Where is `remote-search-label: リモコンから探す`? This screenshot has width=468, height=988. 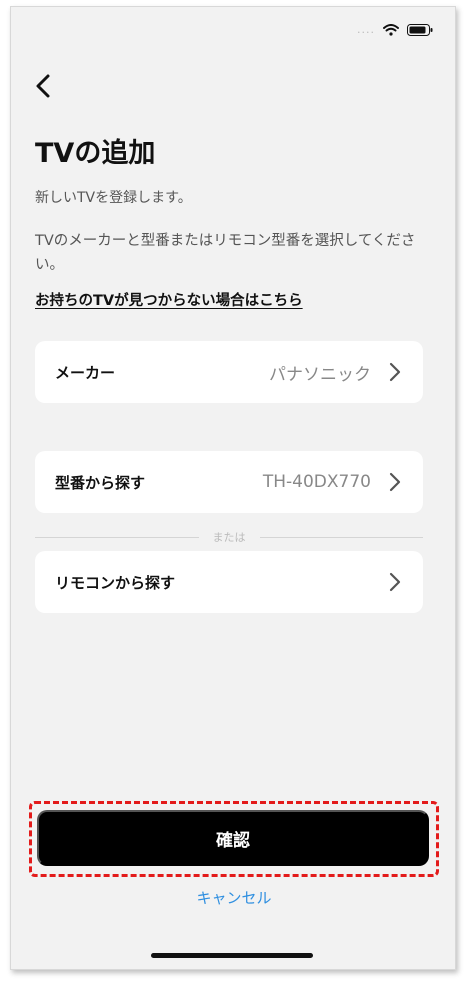 remote-search-label: リモコンから探す is located at coordinates (115, 582).